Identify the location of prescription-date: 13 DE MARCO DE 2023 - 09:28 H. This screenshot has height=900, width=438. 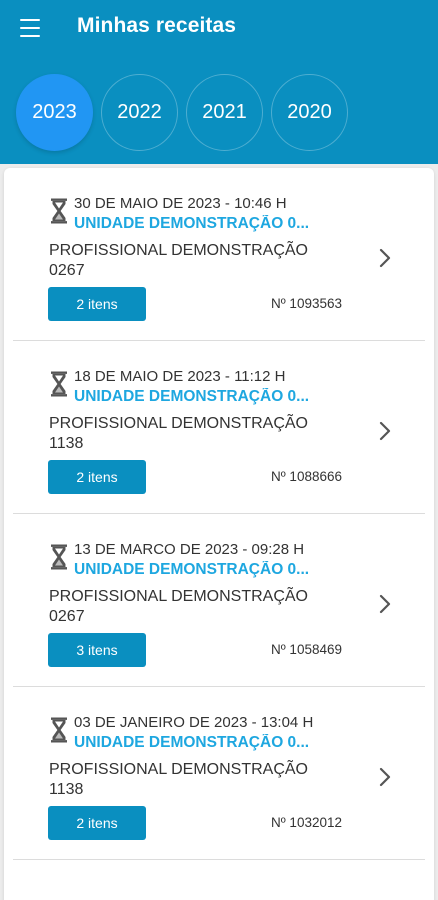
(189, 549).